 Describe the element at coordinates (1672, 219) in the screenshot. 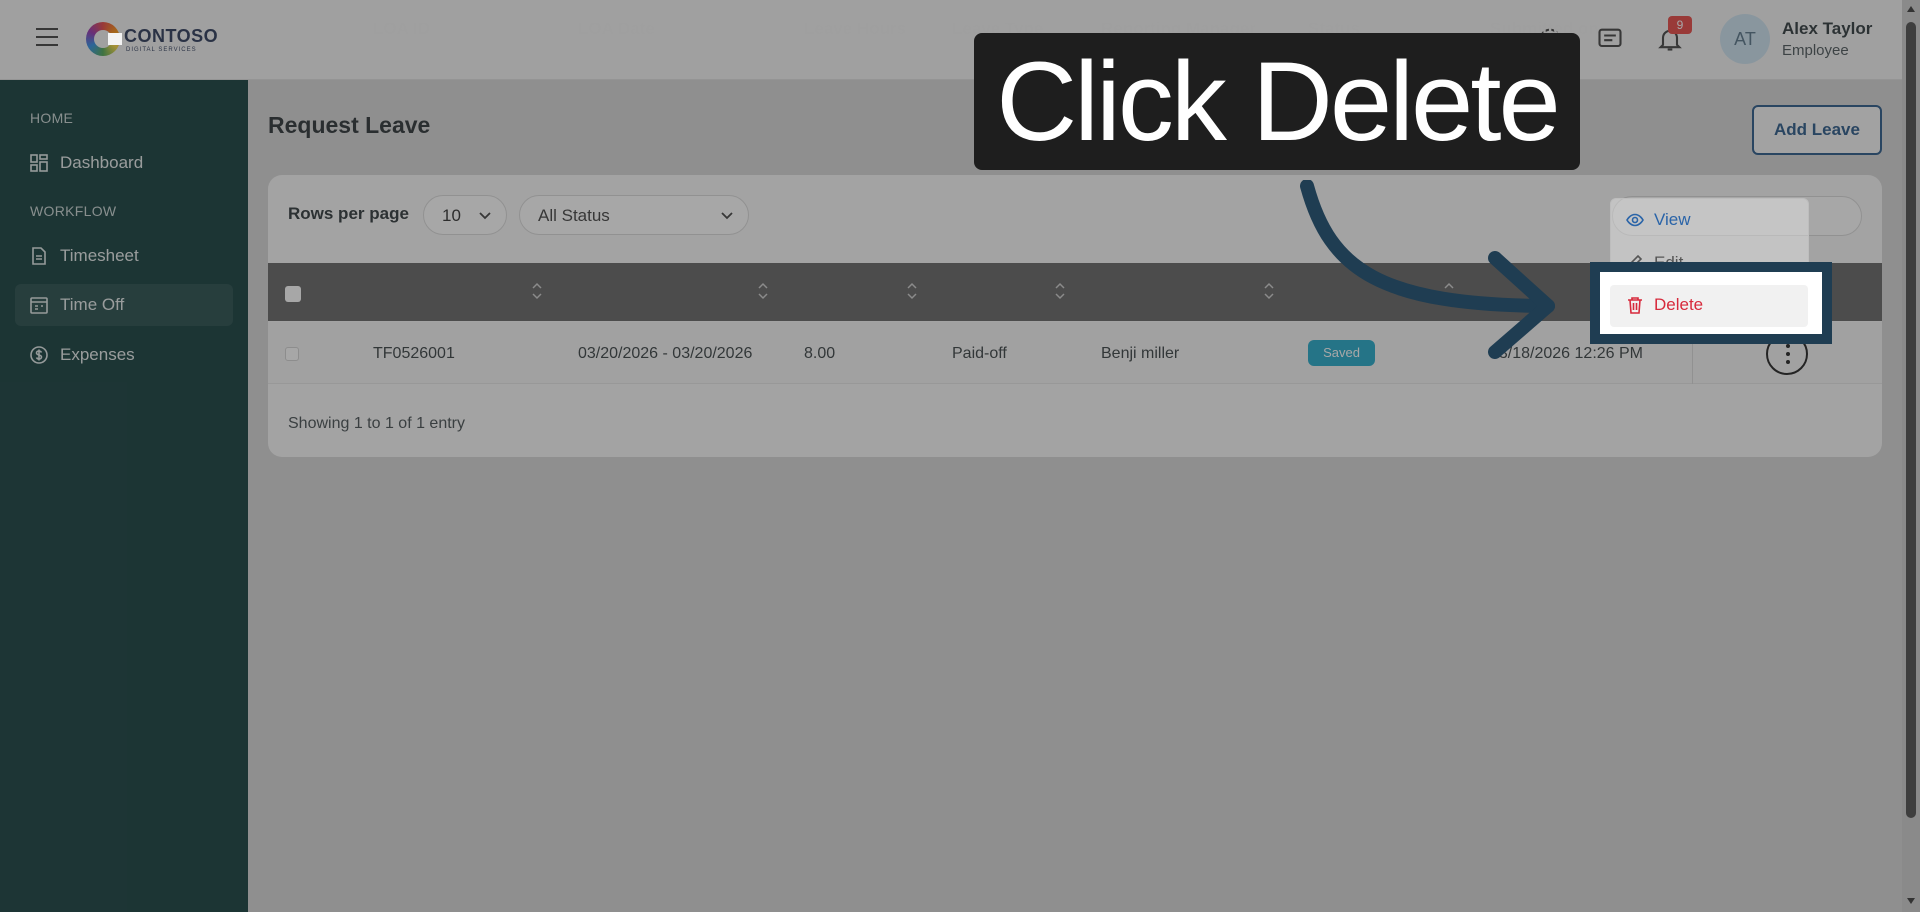

I see `menu-item-label: View` at that location.